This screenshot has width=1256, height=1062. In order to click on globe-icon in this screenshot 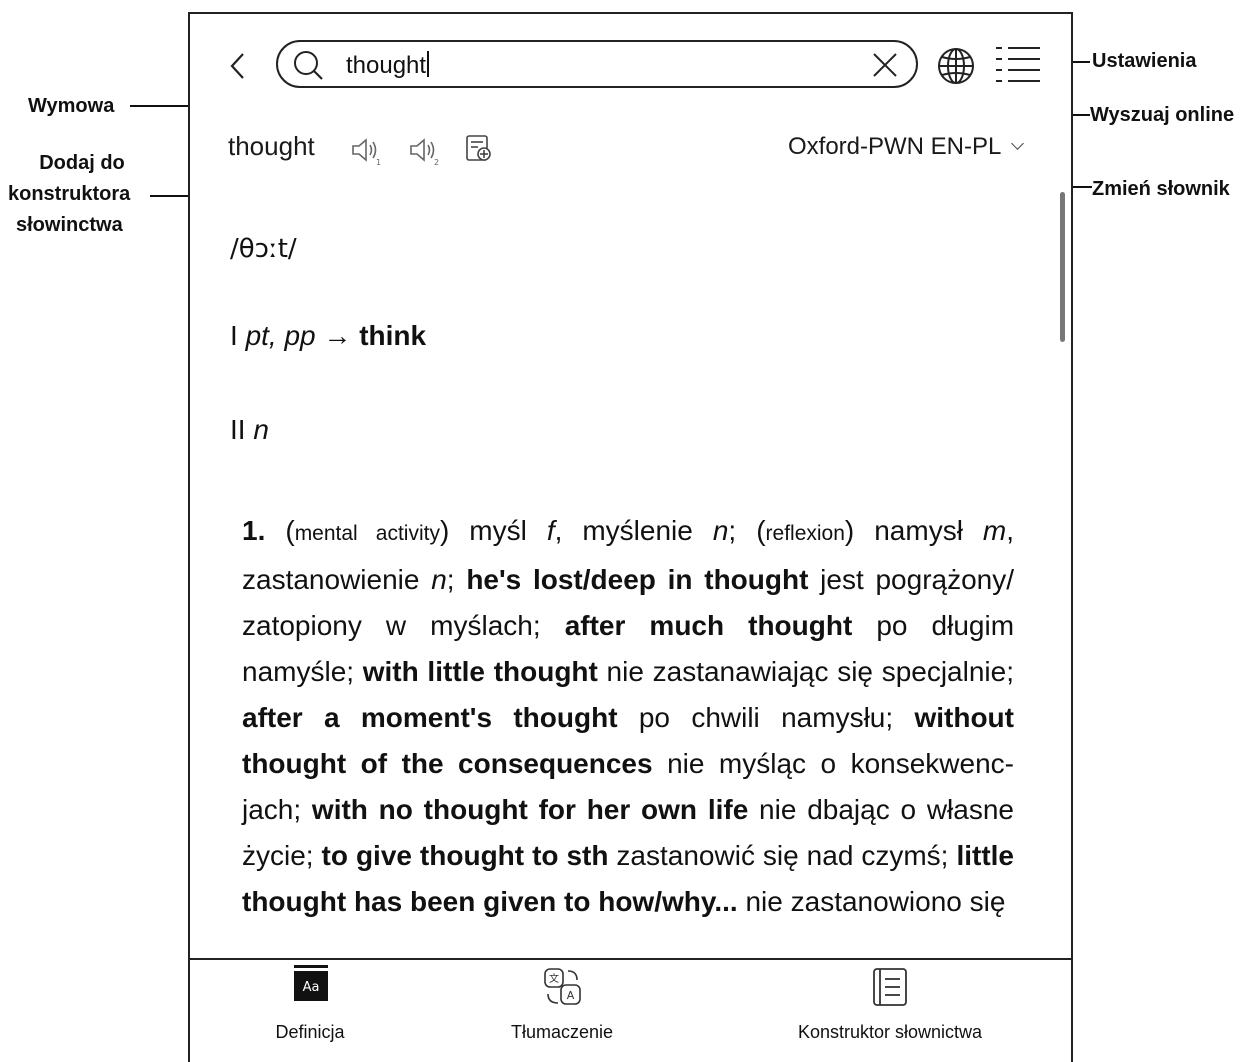, I will do `click(956, 66)`.